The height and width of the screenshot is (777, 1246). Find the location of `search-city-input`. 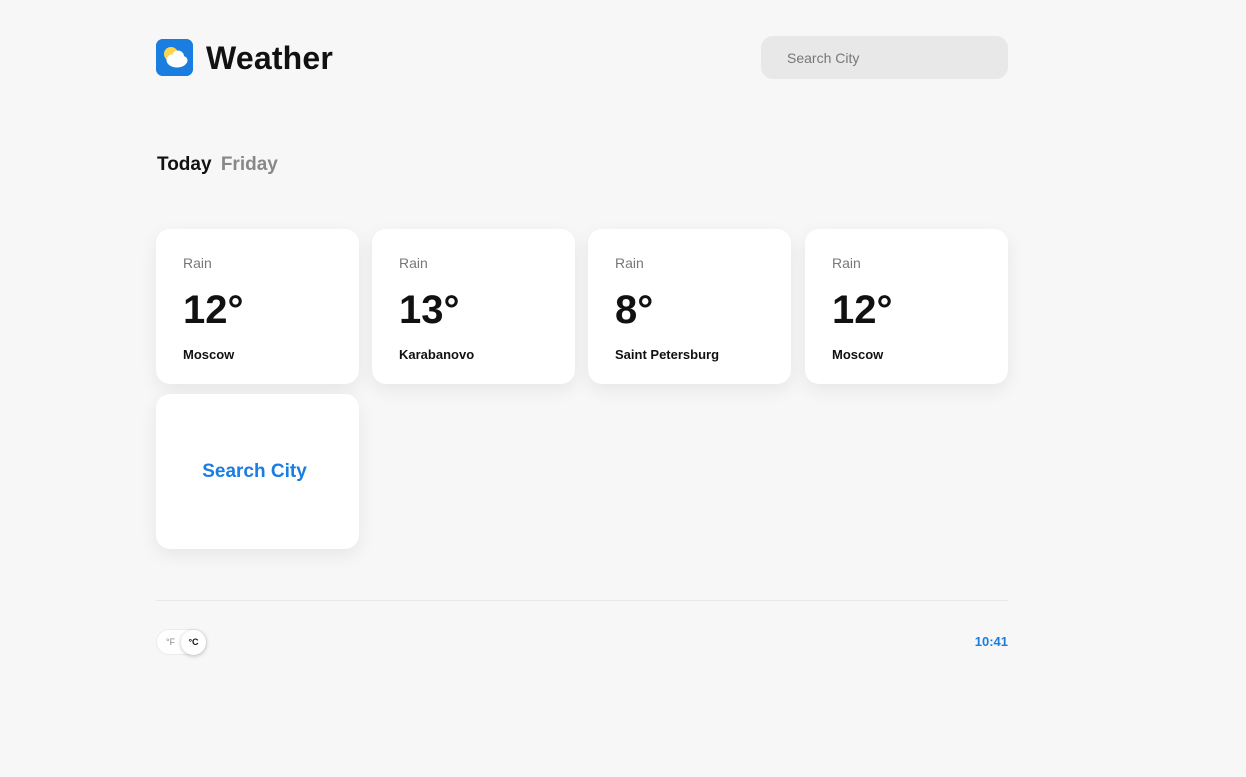

search-city-input is located at coordinates (884, 57).